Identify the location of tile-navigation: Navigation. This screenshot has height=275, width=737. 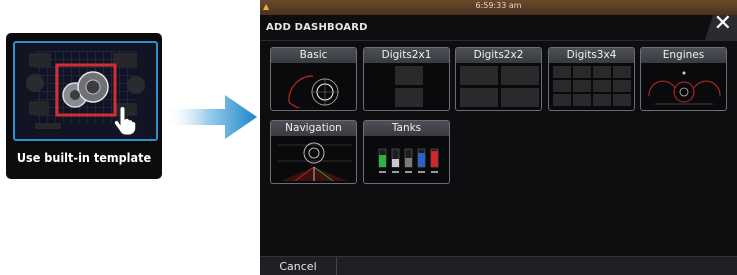
(313, 152).